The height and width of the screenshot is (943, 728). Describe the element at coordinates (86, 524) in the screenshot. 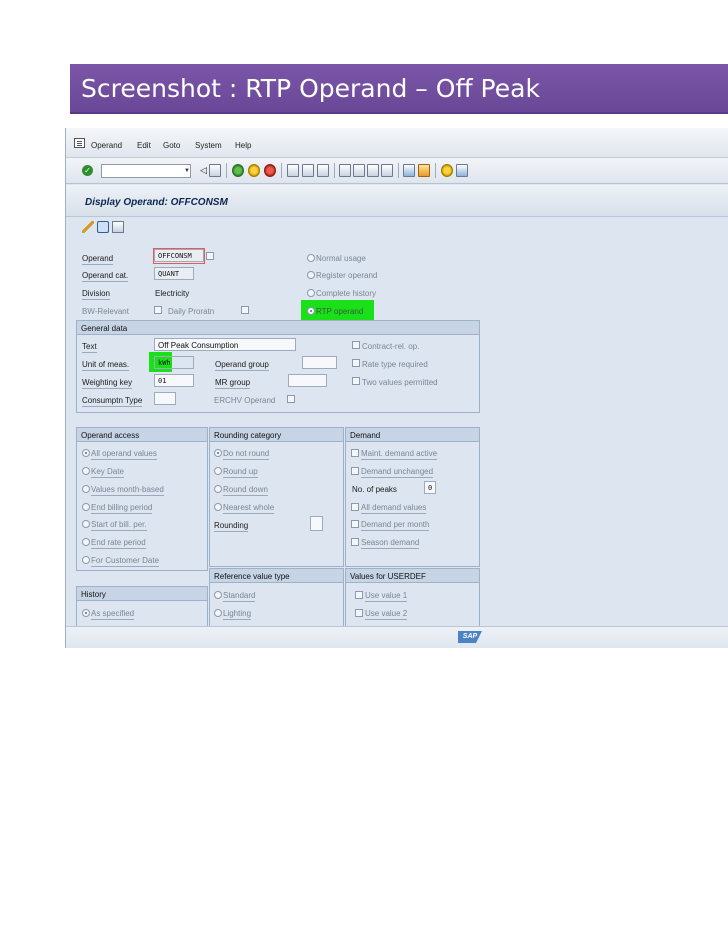

I see `start-bill-per-radio` at that location.